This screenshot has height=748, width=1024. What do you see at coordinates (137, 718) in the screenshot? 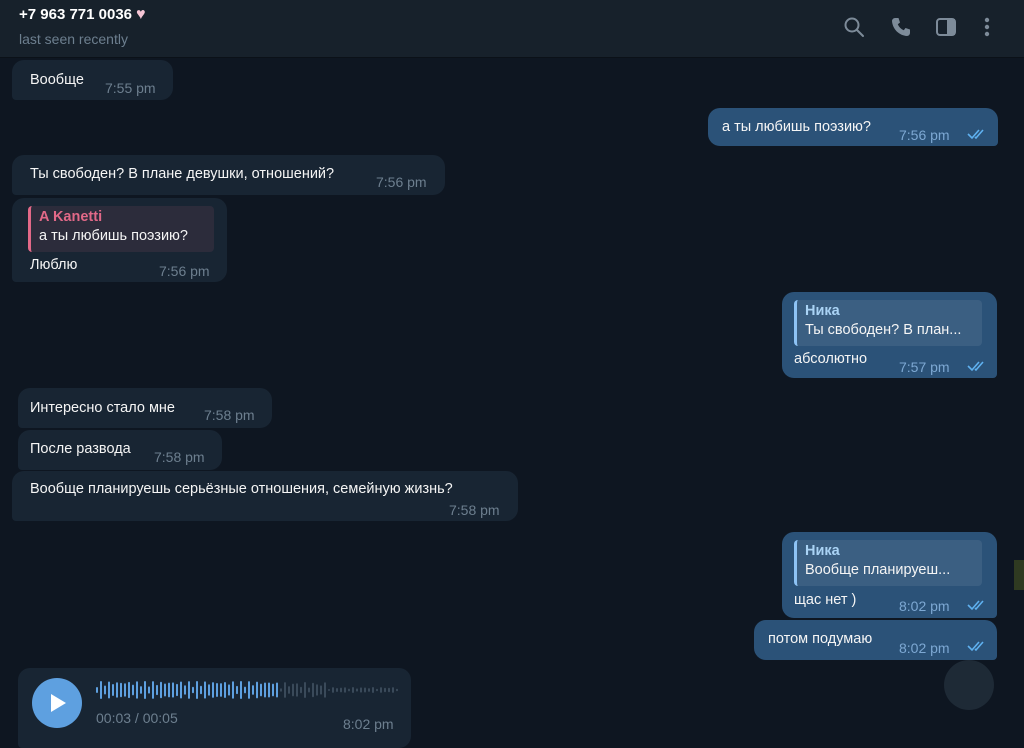
I see `voice-progress: 00:03 / 00:05` at bounding box center [137, 718].